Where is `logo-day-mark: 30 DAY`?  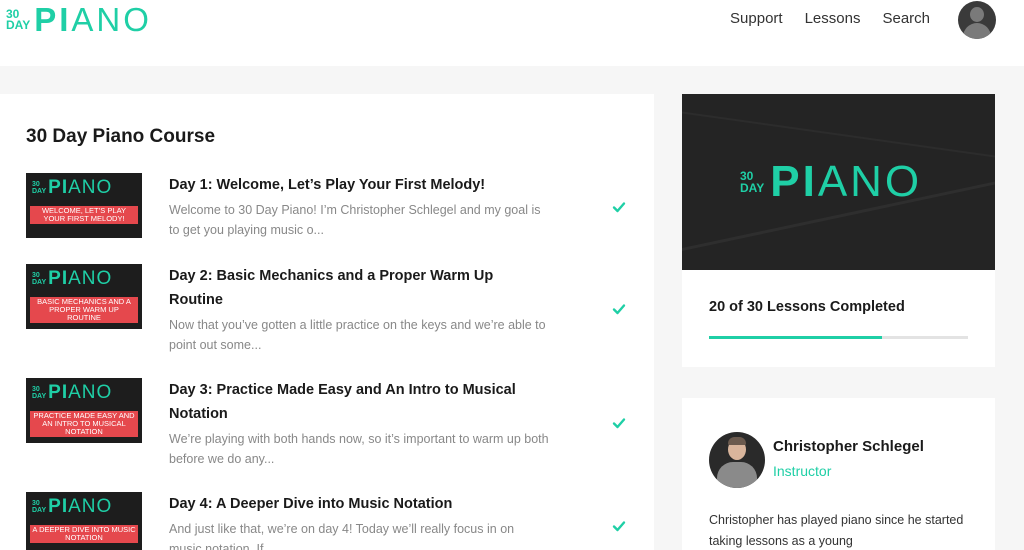
logo-day-mark: 30 DAY is located at coordinates (18, 19).